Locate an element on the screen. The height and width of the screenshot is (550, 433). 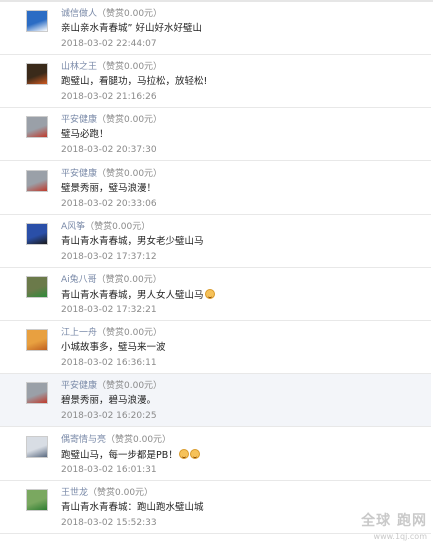
username-link: 山林之王 is located at coordinates (79, 67).